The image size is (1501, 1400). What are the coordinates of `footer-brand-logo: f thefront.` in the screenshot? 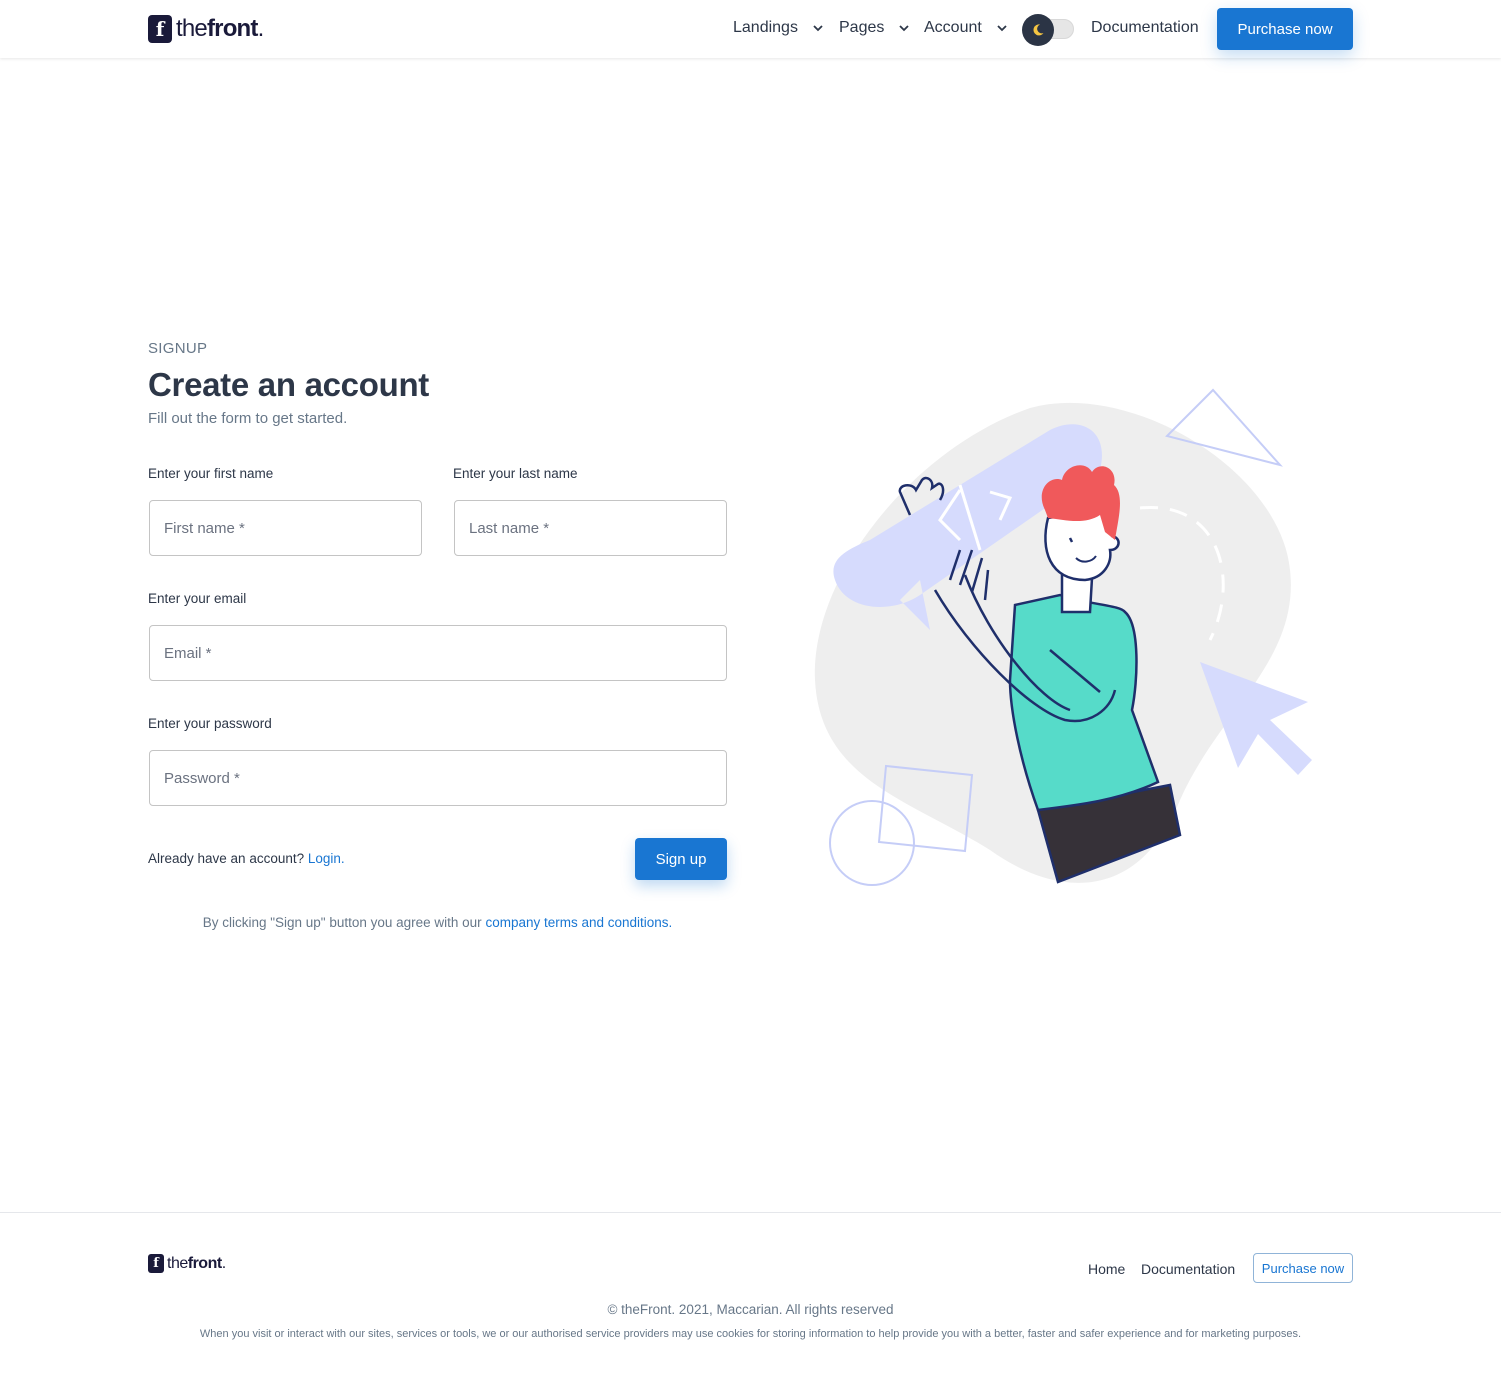 It's located at (187, 1263).